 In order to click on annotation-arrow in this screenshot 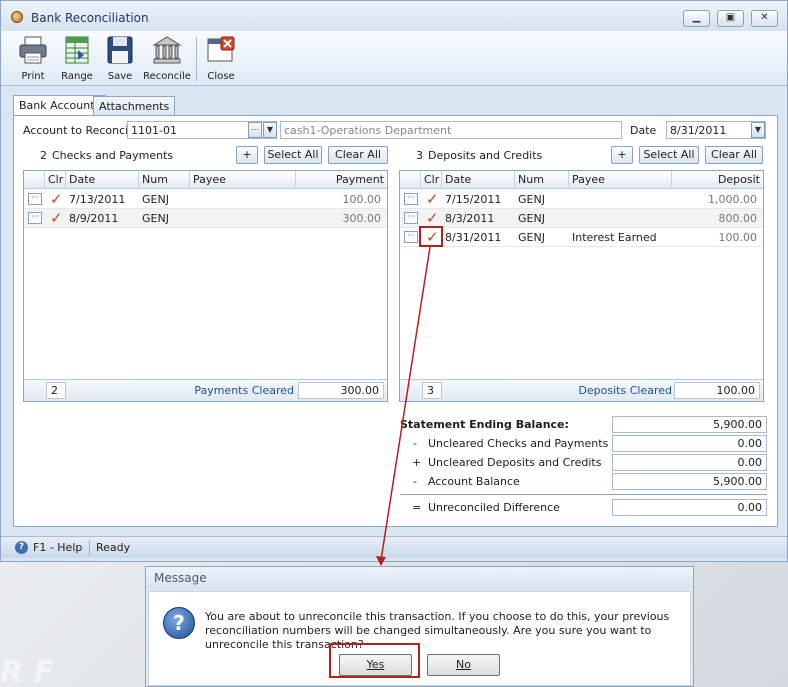, I will do `click(403, 406)`.